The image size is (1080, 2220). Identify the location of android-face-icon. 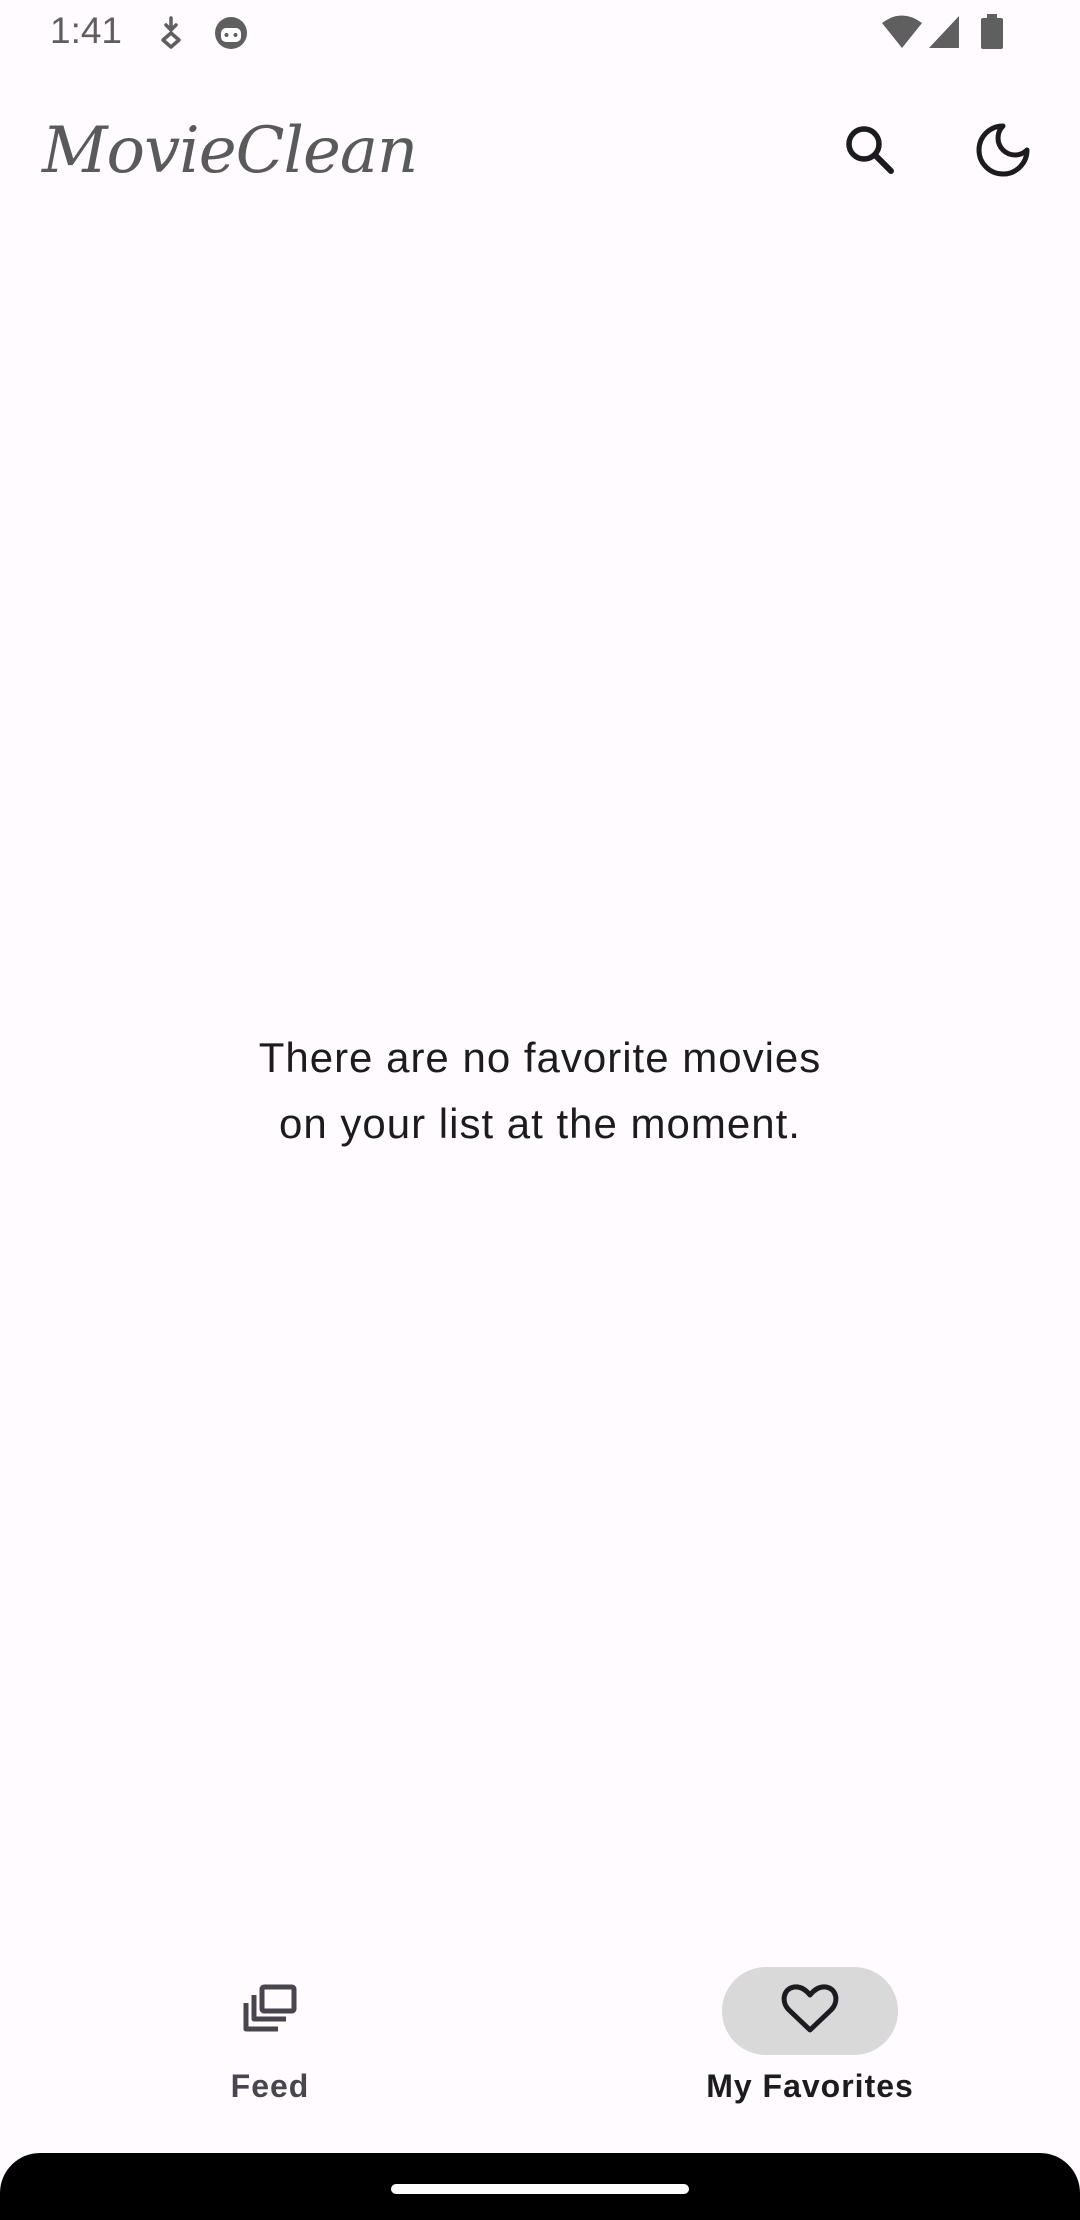
(231, 35).